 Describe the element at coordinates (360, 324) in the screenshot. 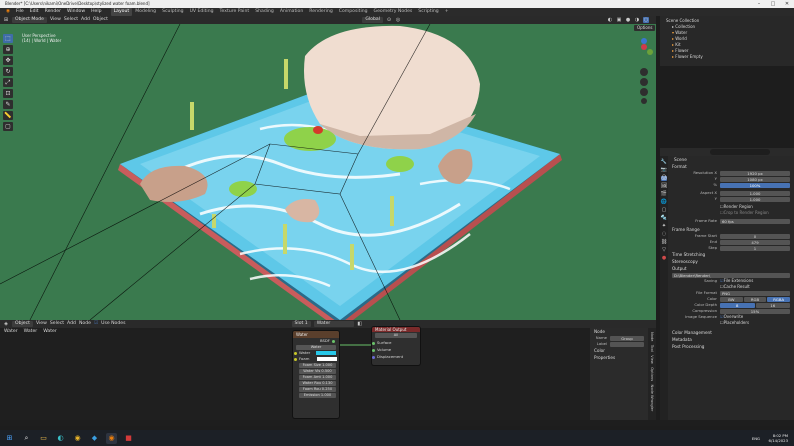

I see `material-browse-icon: ◧` at that location.